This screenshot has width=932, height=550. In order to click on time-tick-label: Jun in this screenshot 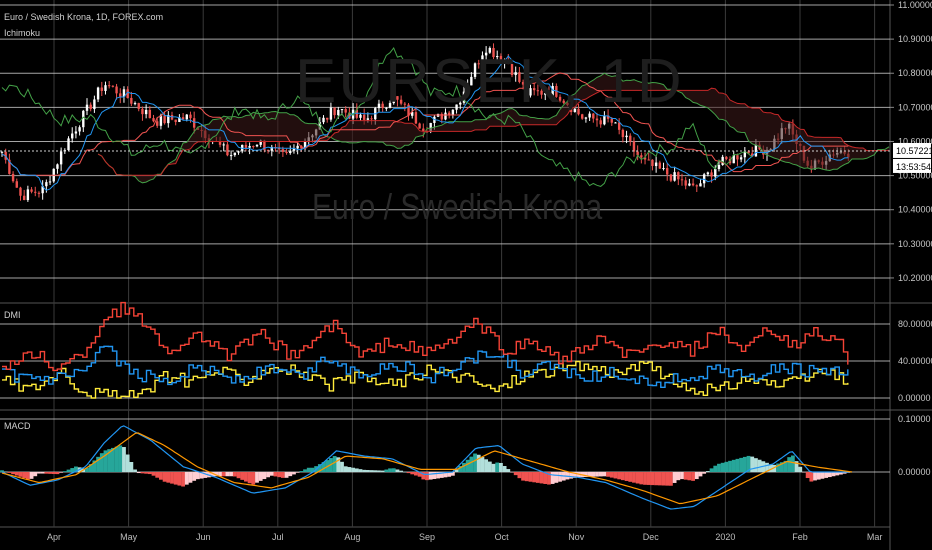, I will do `click(203, 537)`.